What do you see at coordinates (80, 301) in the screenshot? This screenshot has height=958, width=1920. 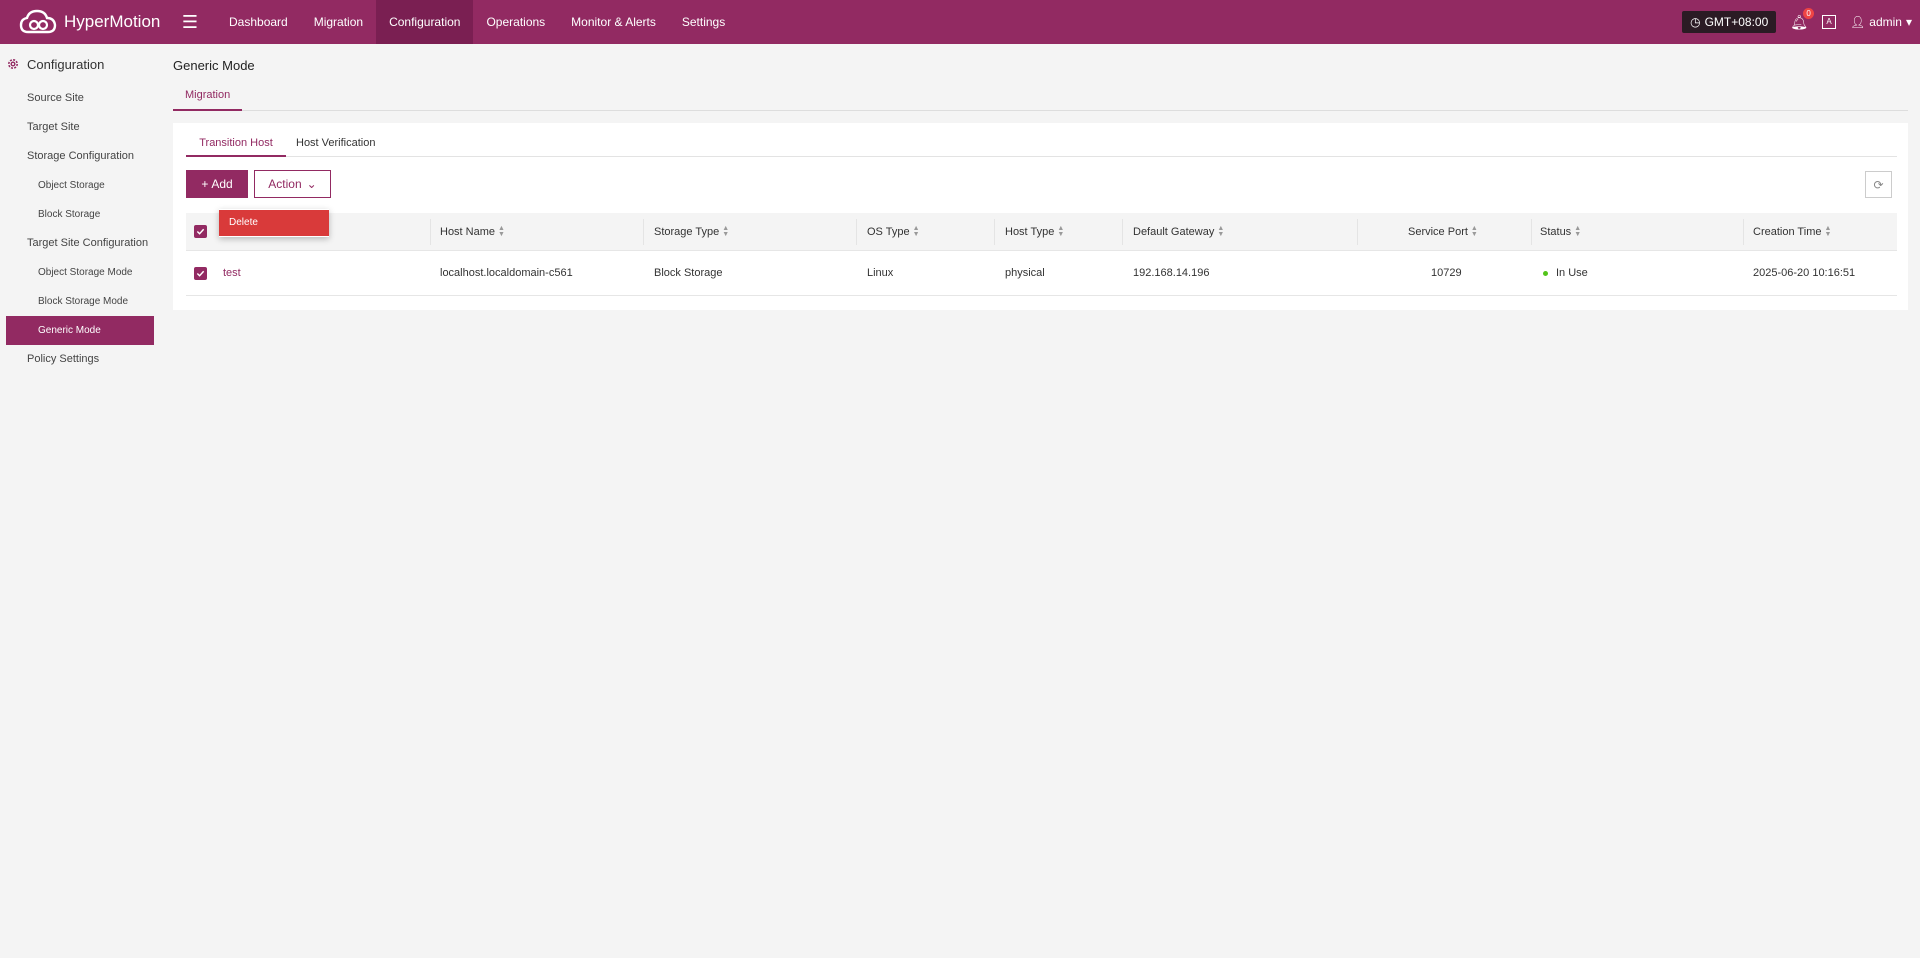 I see `sidebar-item-block-storage-mode: Block Storage Mode` at bounding box center [80, 301].